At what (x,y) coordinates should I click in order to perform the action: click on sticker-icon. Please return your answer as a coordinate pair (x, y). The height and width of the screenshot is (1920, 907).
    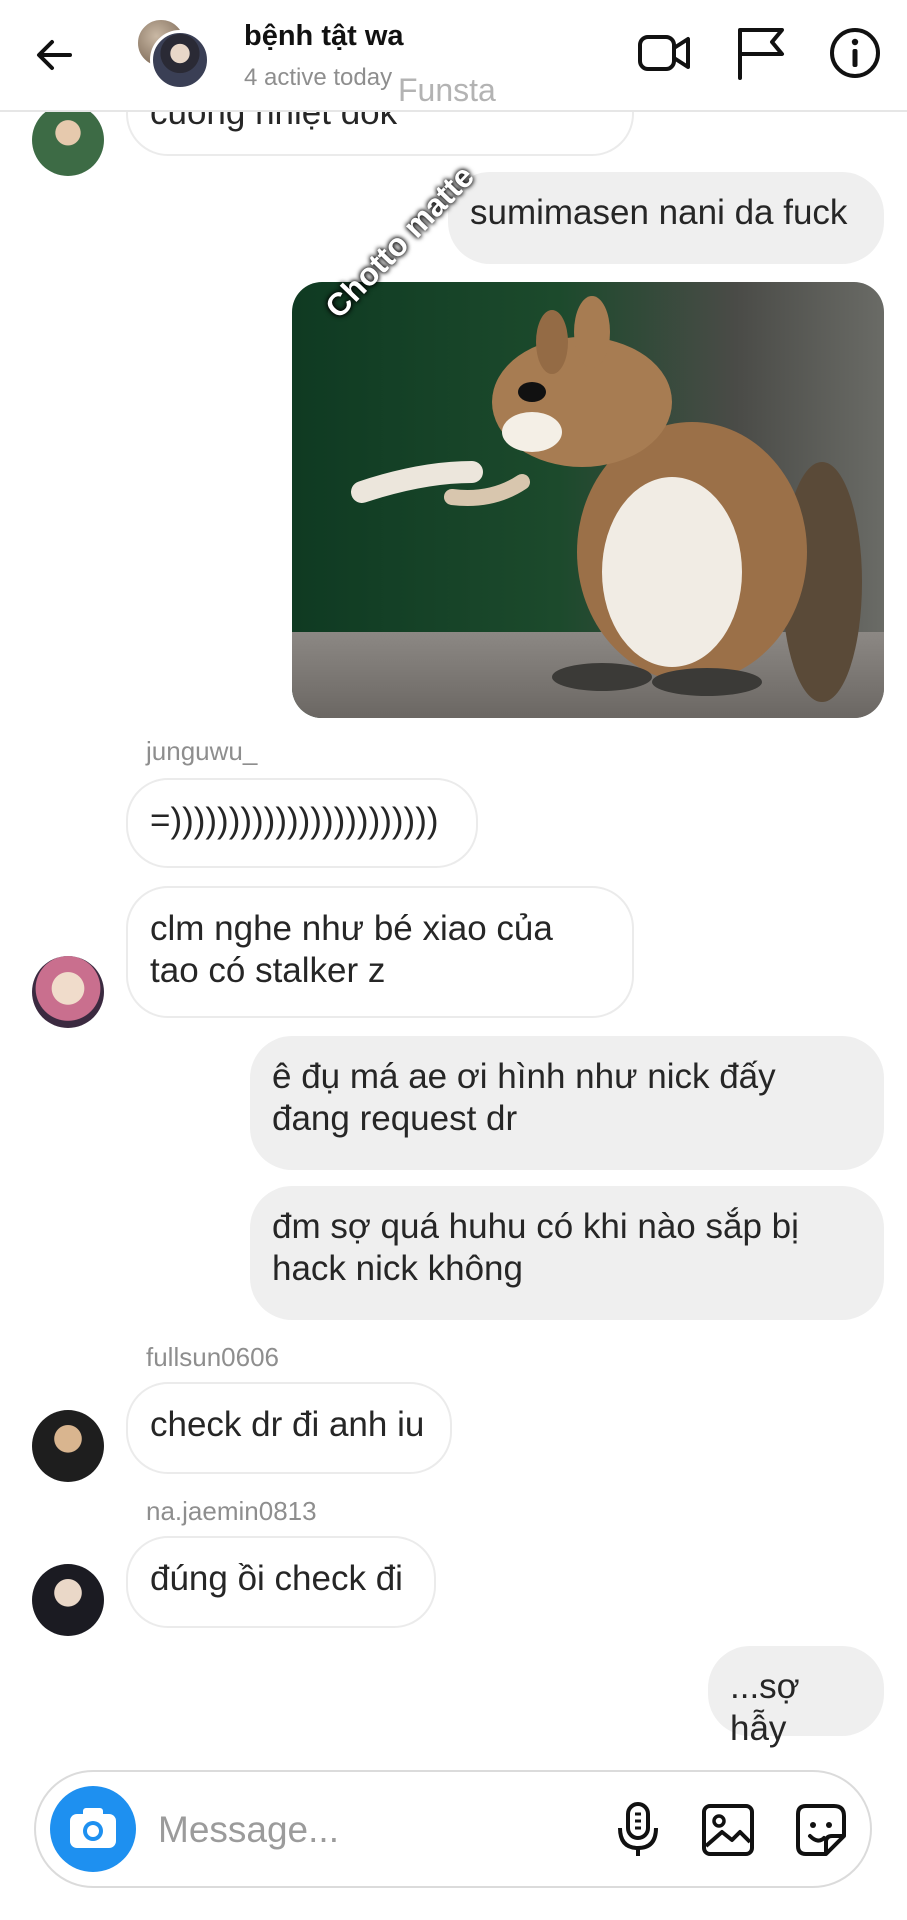
    Looking at the image, I should click on (820, 1830).